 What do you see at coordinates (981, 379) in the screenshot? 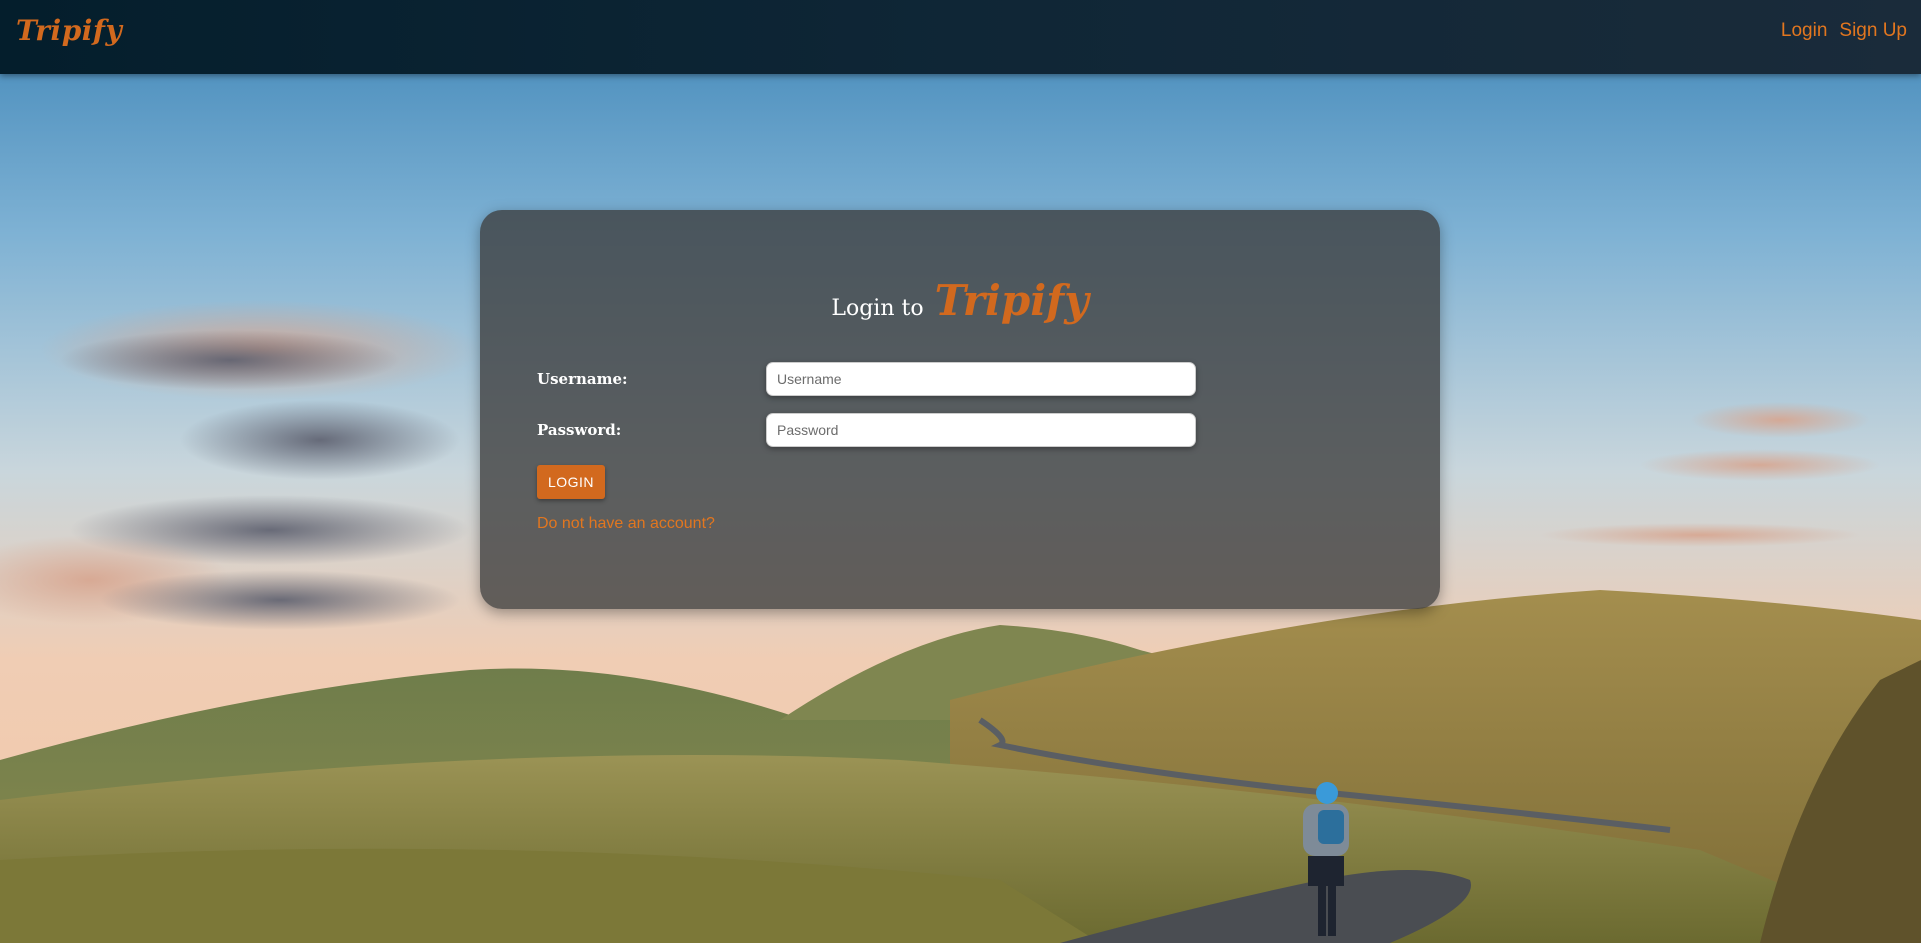
I see `username-input` at bounding box center [981, 379].